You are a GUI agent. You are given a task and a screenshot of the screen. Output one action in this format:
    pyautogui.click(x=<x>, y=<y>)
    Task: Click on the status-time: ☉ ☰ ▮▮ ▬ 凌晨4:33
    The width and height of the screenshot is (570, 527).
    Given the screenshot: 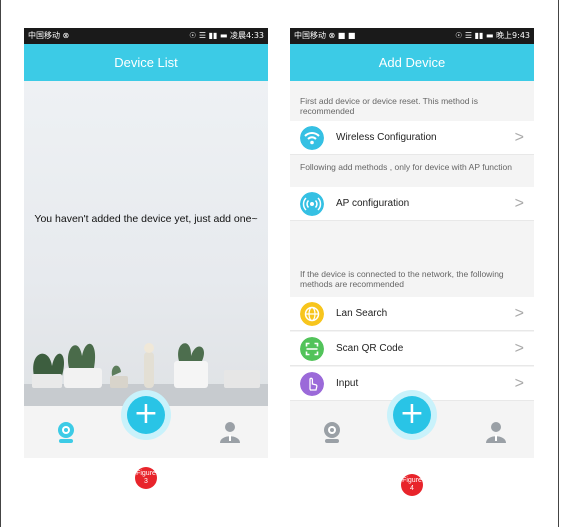 What is the action you would take?
    pyautogui.click(x=226, y=35)
    